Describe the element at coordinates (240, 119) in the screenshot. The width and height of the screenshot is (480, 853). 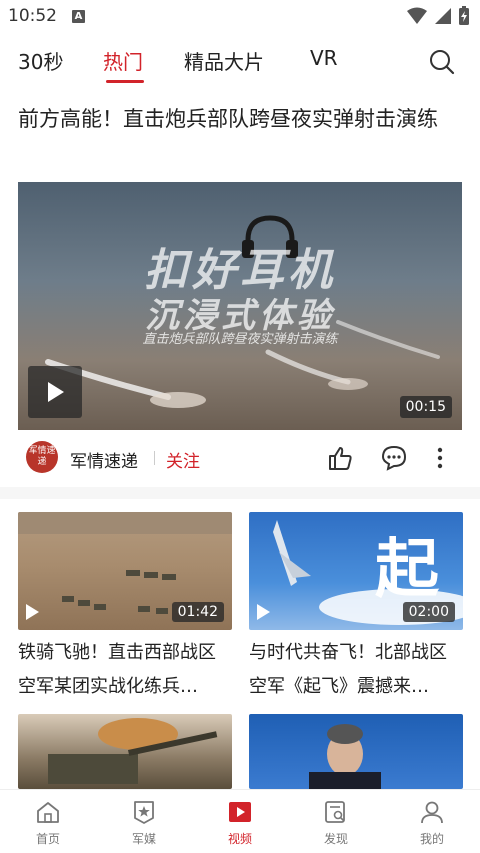
I see `main-video-title: 前方高能！直击炮兵部队跨昼夜实弹射击演练` at that location.